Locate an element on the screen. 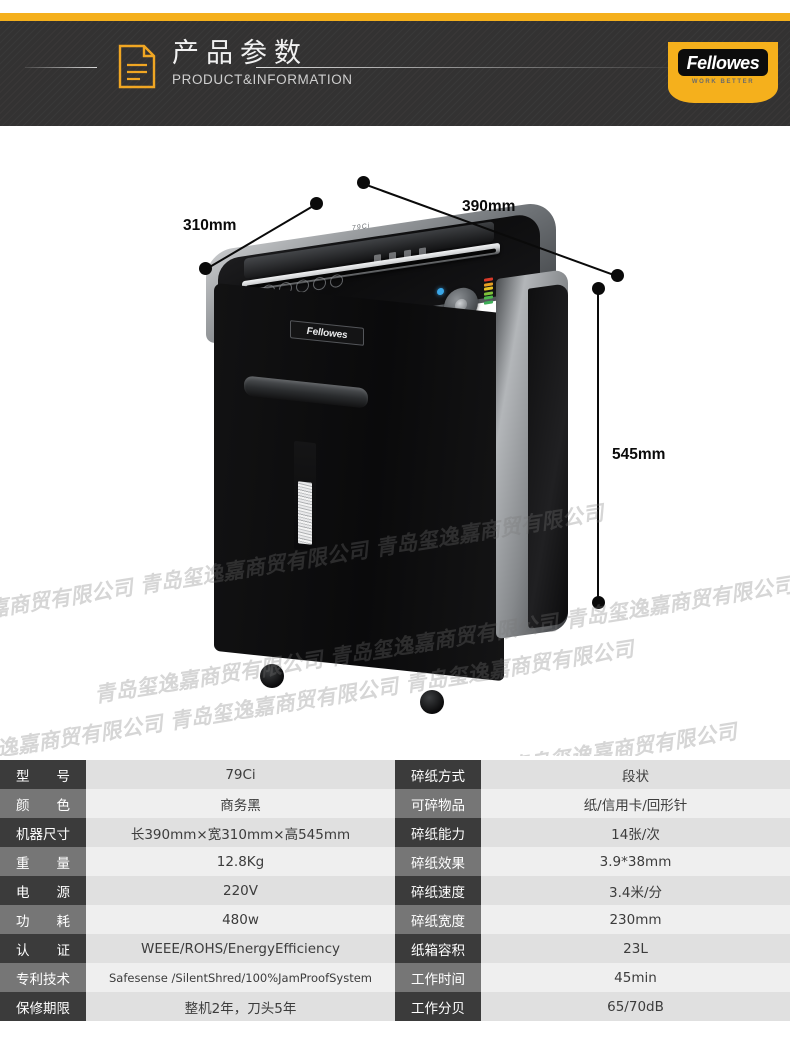 The height and width of the screenshot is (1057, 790). table-row: 认 证 WEEE/ROHS/EnergyEfficiency is located at coordinates (197, 948).